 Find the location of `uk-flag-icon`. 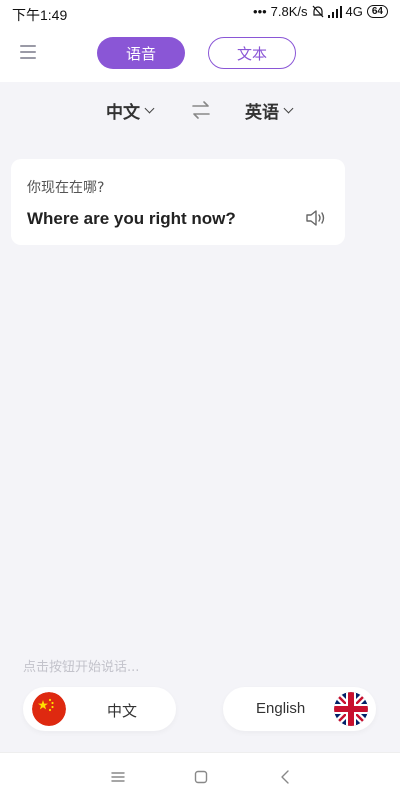

uk-flag-icon is located at coordinates (351, 709).